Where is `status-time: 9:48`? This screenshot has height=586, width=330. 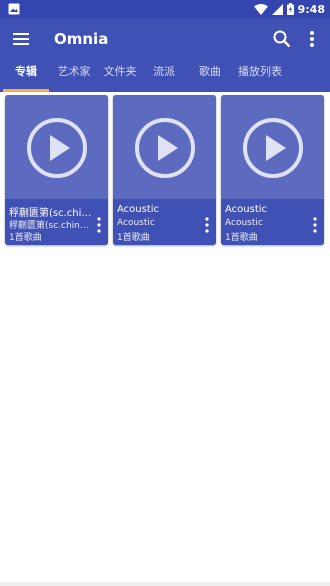 status-time: 9:48 is located at coordinates (311, 9).